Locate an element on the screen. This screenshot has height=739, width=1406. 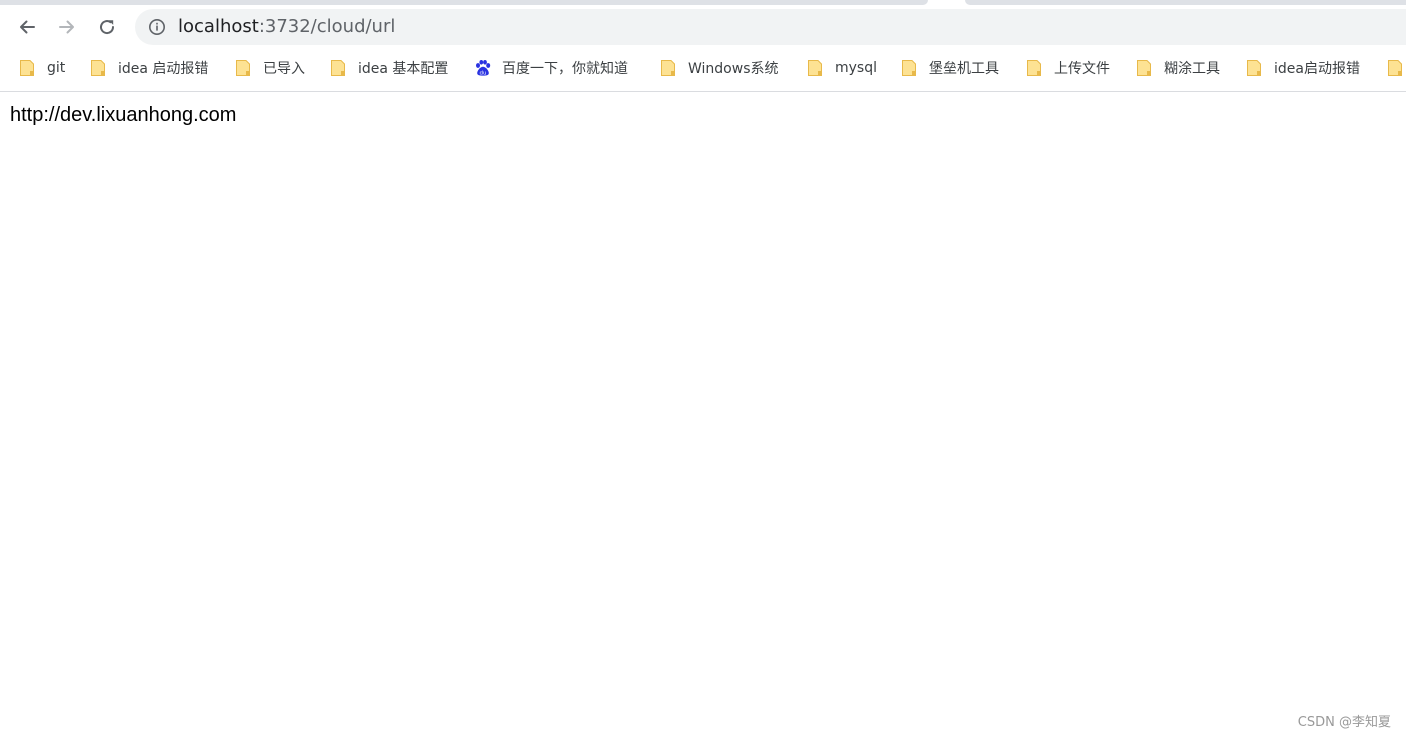
bookmark-label: idea 启动报错 is located at coordinates (163, 69).